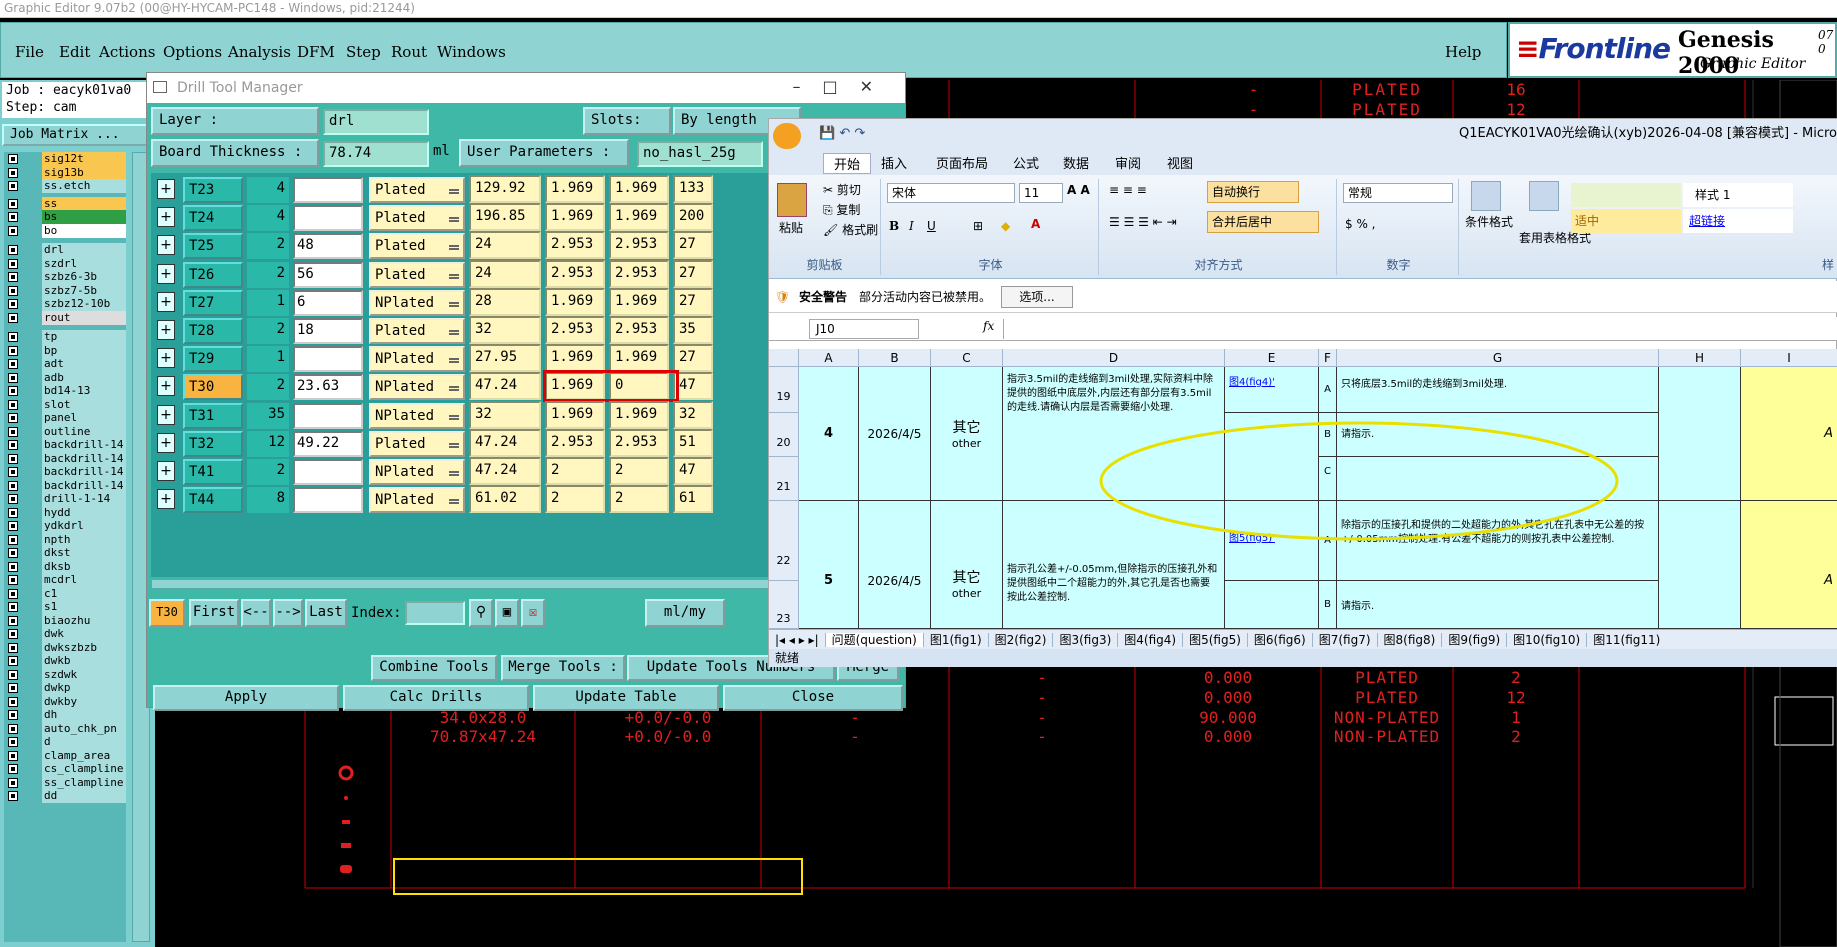  Describe the element at coordinates (376, 154) in the screenshot. I see `board-thickness-input: 78.74` at that location.